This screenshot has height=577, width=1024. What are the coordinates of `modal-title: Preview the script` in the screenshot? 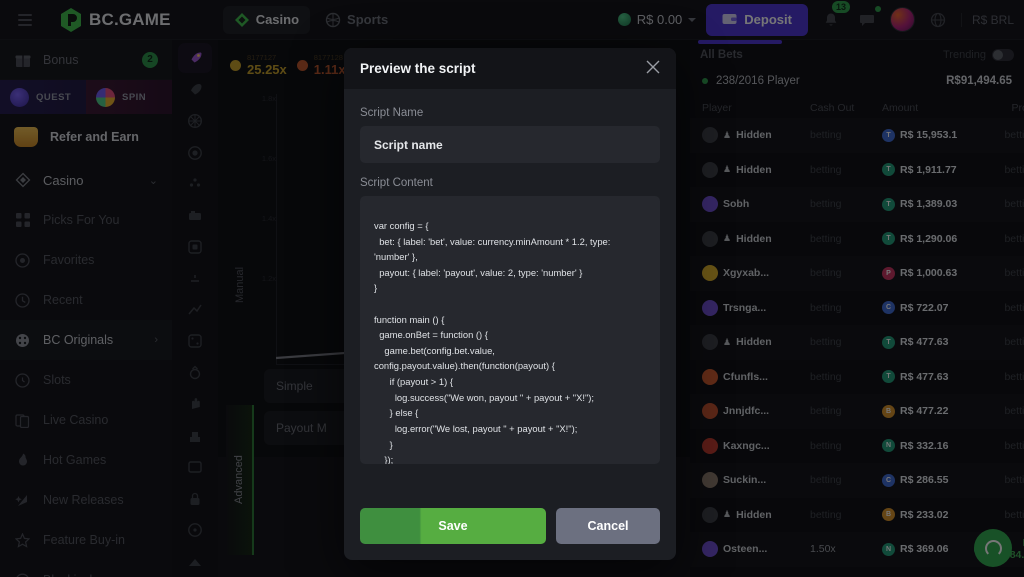 It's located at (418, 68).